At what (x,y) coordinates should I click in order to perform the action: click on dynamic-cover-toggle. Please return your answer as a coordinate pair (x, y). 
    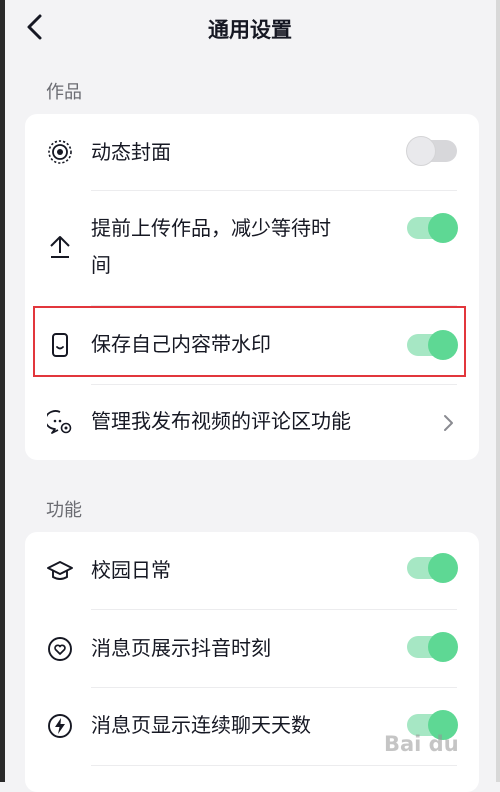
    Looking at the image, I should click on (431, 151).